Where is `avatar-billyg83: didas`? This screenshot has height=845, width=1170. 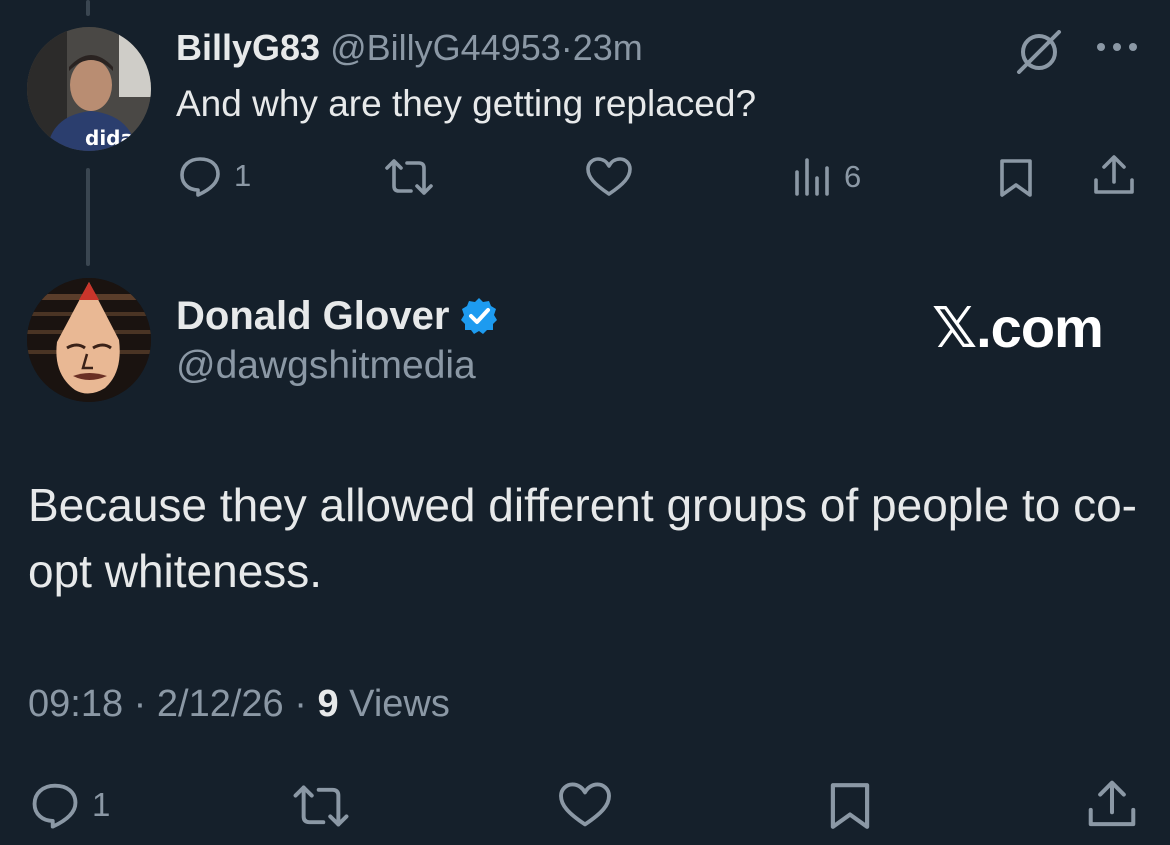
avatar-billyg83: didas is located at coordinates (89, 89).